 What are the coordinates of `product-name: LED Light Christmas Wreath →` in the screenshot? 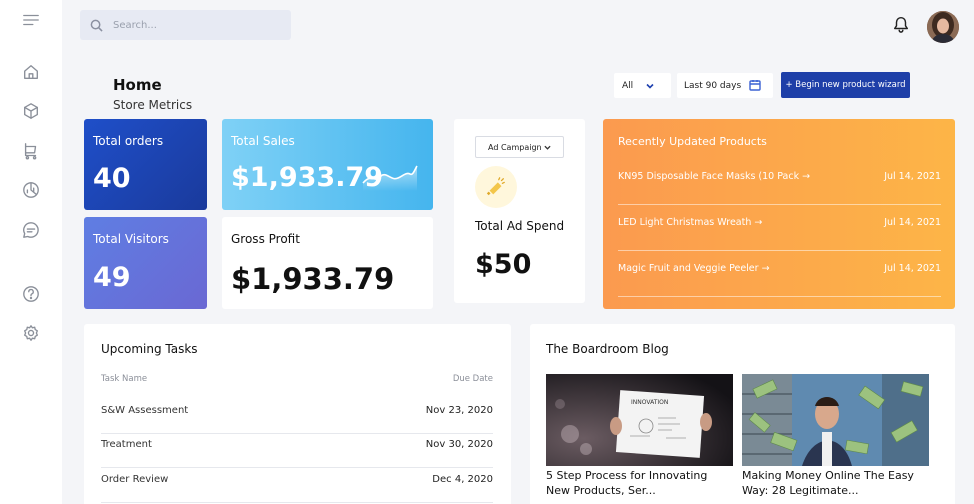 It's located at (690, 222).